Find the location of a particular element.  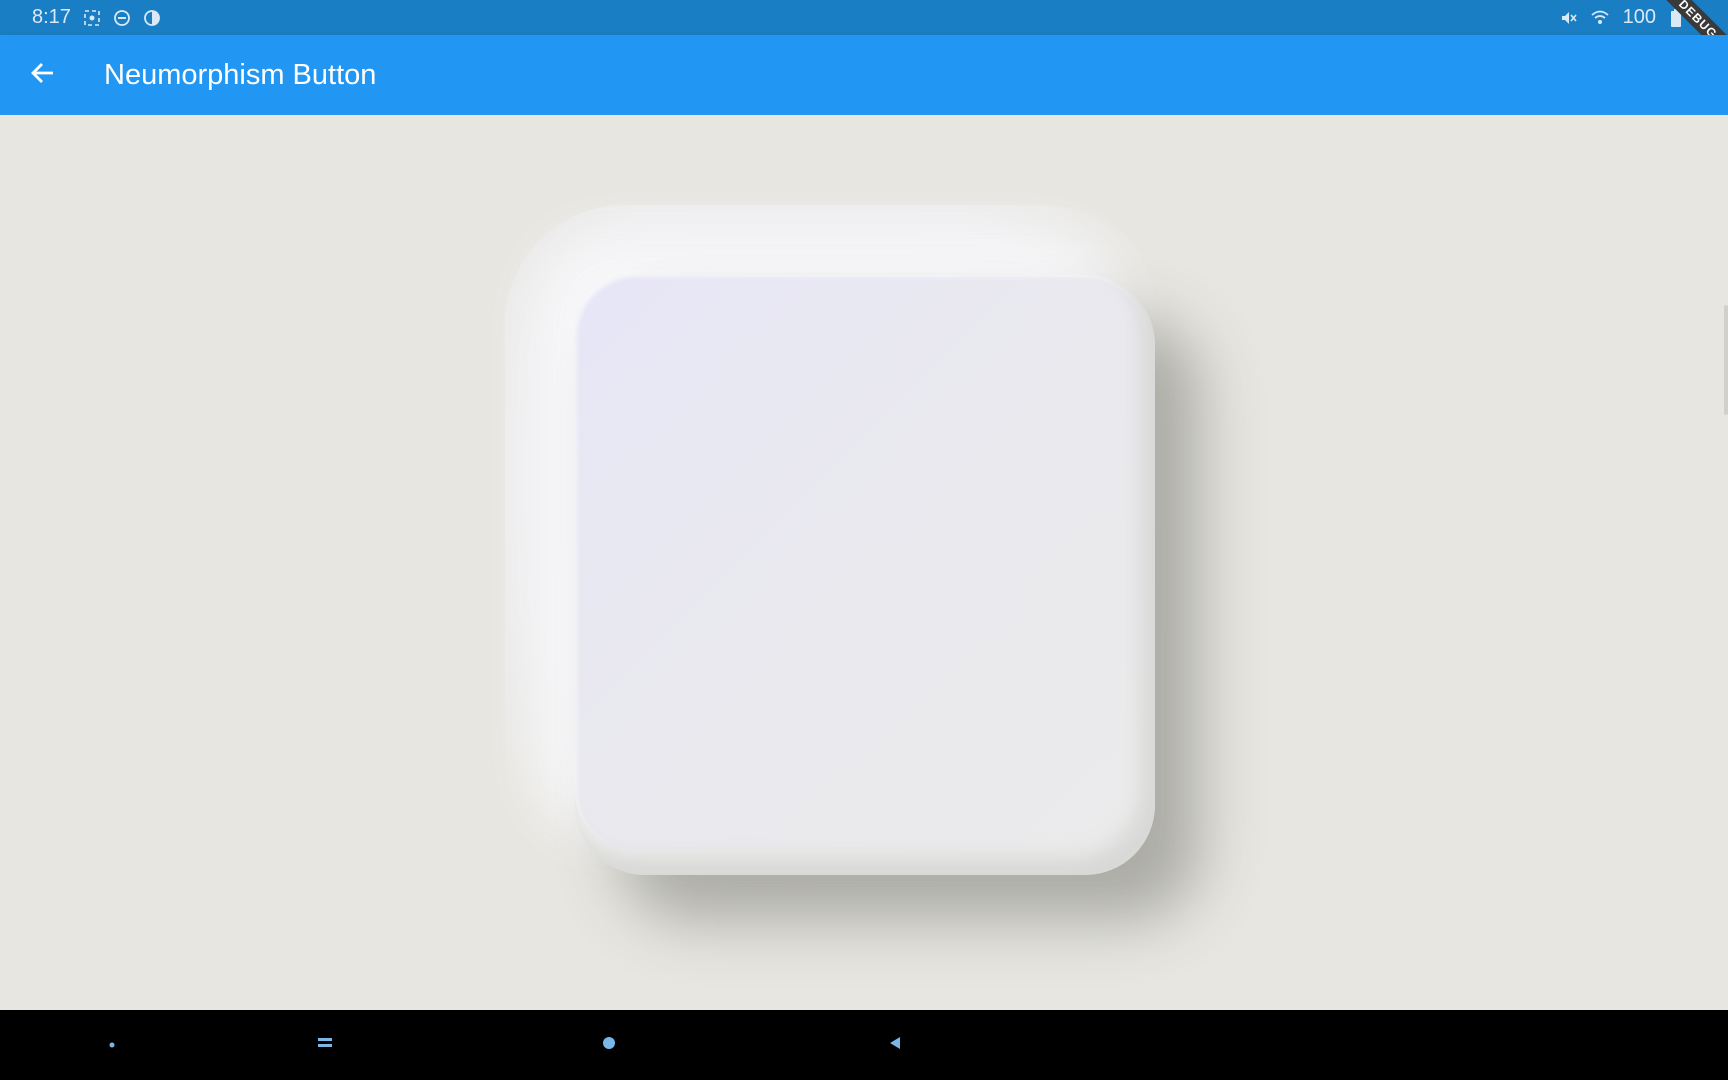

recents-button is located at coordinates (325, 1045).